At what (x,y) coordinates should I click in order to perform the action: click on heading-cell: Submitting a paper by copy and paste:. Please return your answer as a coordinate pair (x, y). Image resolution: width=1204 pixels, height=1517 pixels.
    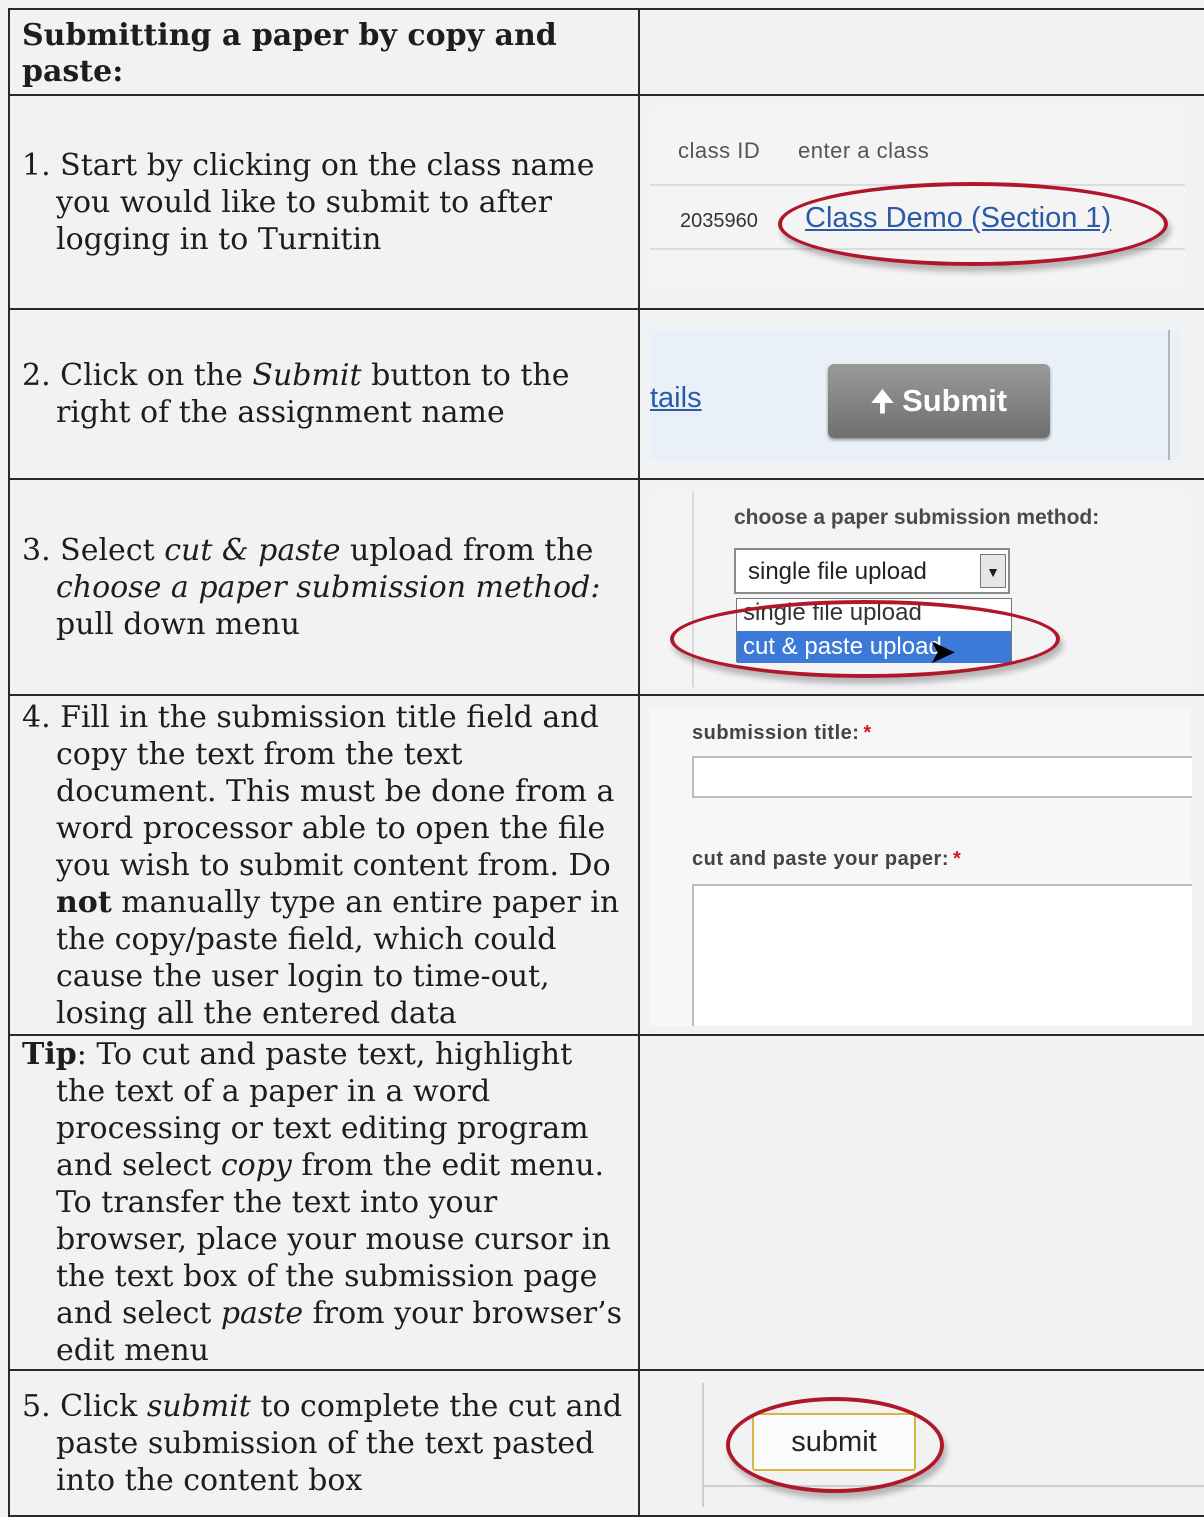
    Looking at the image, I should click on (324, 52).